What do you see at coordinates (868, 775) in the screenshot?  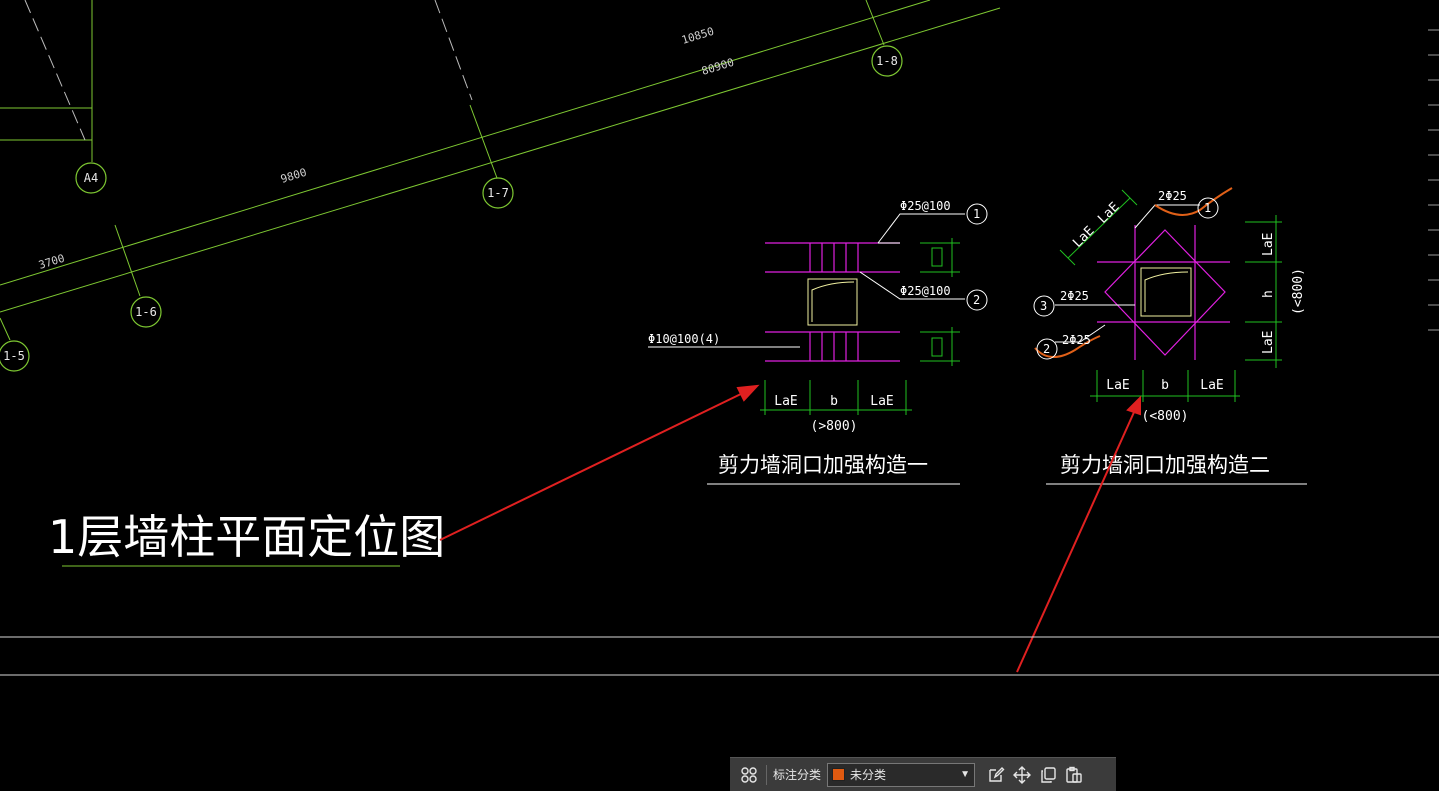 I see `category-selected-value: 未分类` at bounding box center [868, 775].